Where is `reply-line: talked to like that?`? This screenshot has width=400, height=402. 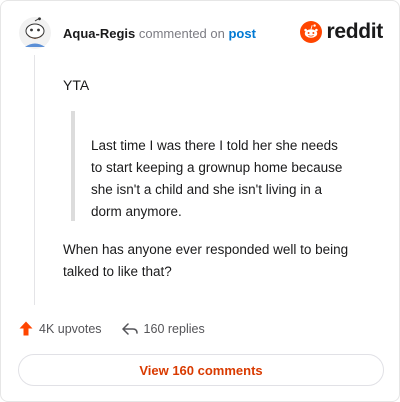
reply-line: talked to like that? is located at coordinates (117, 271).